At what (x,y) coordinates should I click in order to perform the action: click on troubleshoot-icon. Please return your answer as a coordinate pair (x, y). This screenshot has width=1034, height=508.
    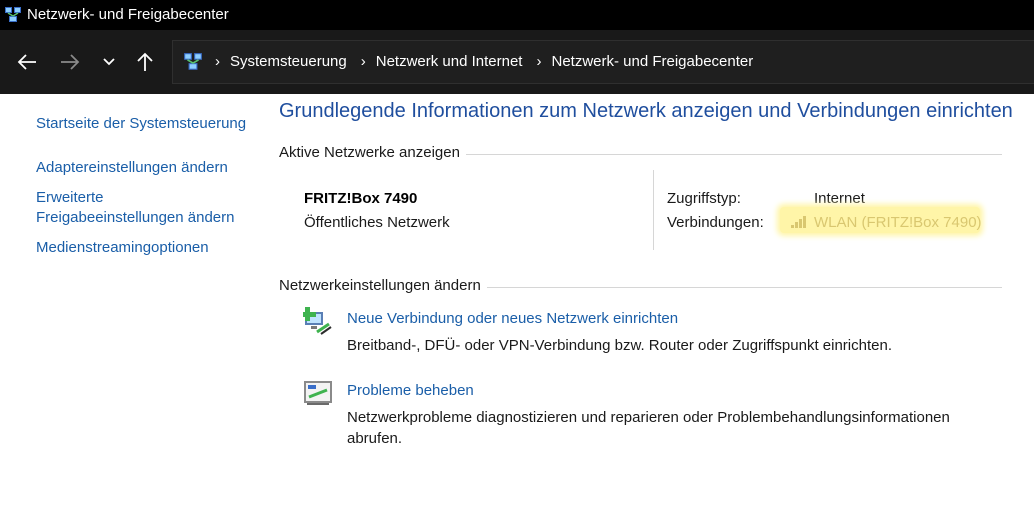
    Looking at the image, I should click on (318, 393).